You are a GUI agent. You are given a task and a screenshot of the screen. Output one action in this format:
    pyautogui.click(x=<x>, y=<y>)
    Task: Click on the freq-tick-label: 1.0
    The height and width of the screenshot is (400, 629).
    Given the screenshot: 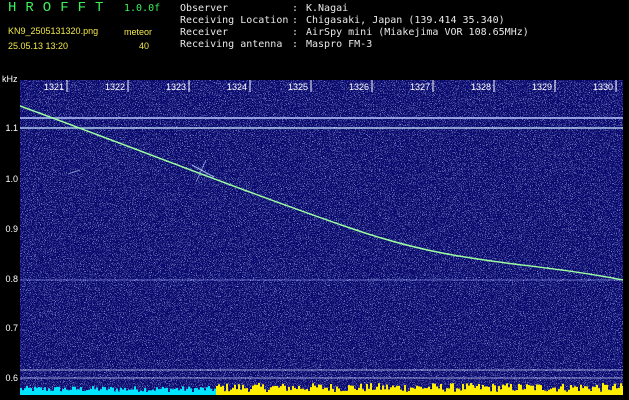 What is the action you would take?
    pyautogui.click(x=11, y=179)
    